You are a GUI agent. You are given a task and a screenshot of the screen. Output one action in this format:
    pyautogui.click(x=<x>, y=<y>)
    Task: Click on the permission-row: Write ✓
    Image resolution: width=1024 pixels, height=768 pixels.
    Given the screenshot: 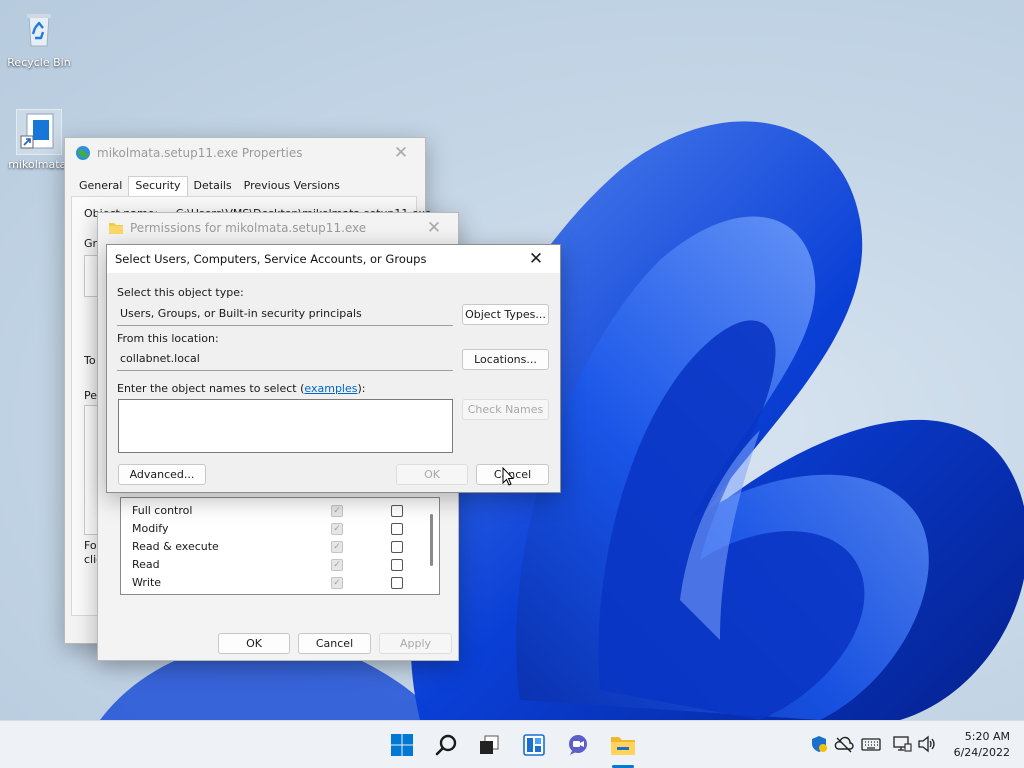 What is the action you would take?
    pyautogui.click(x=271, y=584)
    